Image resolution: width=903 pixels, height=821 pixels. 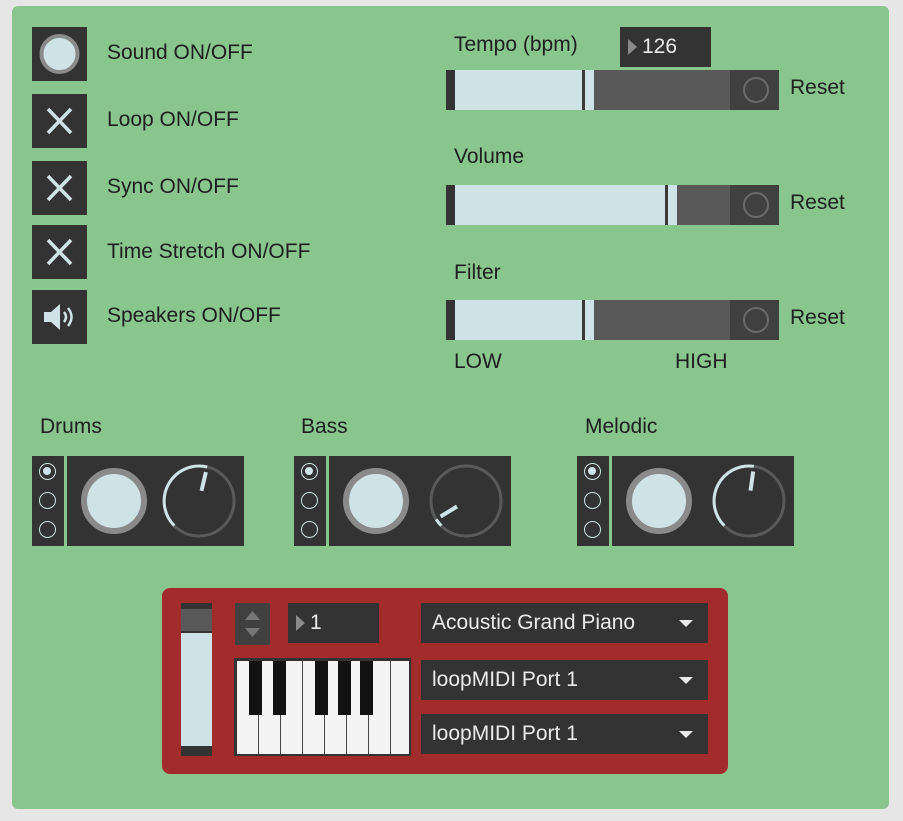 What do you see at coordinates (505, 733) in the screenshot?
I see `midi-output-value: loopMIDI Port 1` at bounding box center [505, 733].